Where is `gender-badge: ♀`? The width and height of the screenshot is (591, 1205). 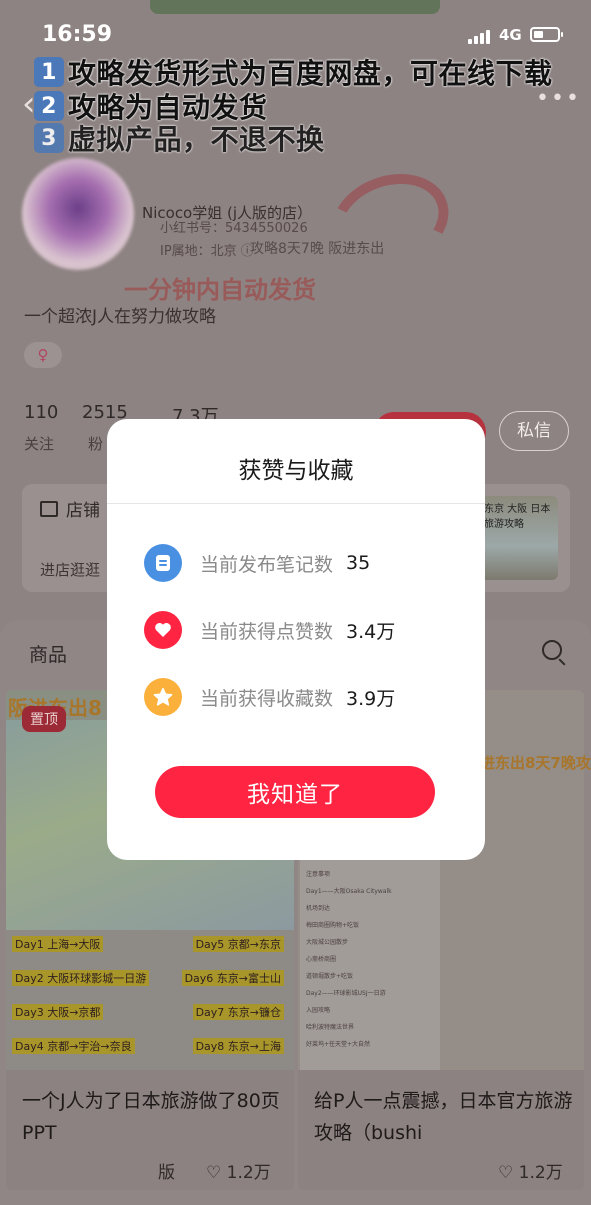
gender-badge: ♀ is located at coordinates (43, 355).